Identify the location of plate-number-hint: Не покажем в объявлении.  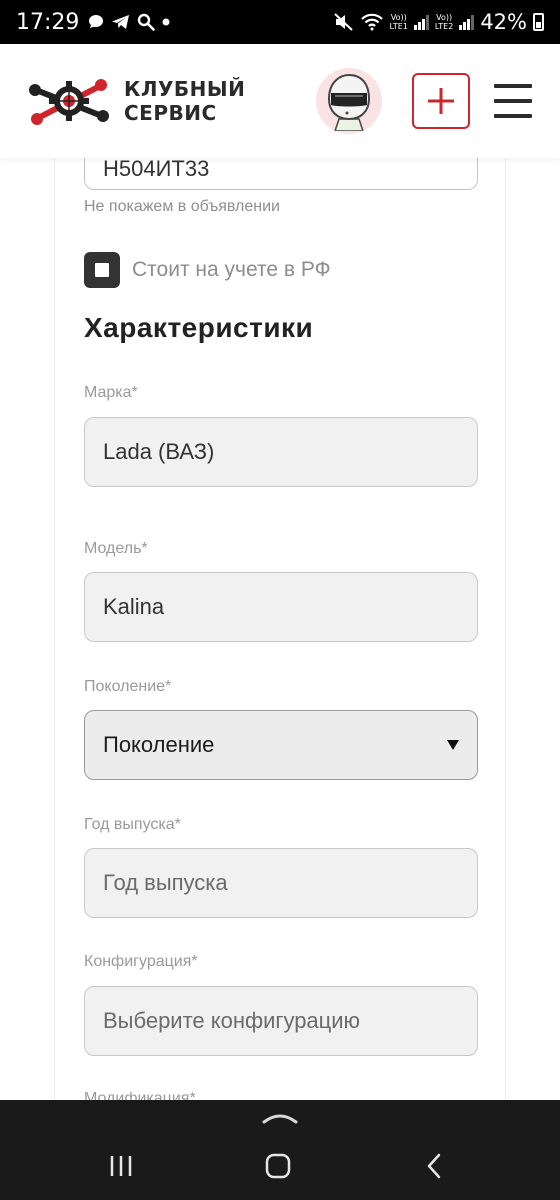
(182, 206).